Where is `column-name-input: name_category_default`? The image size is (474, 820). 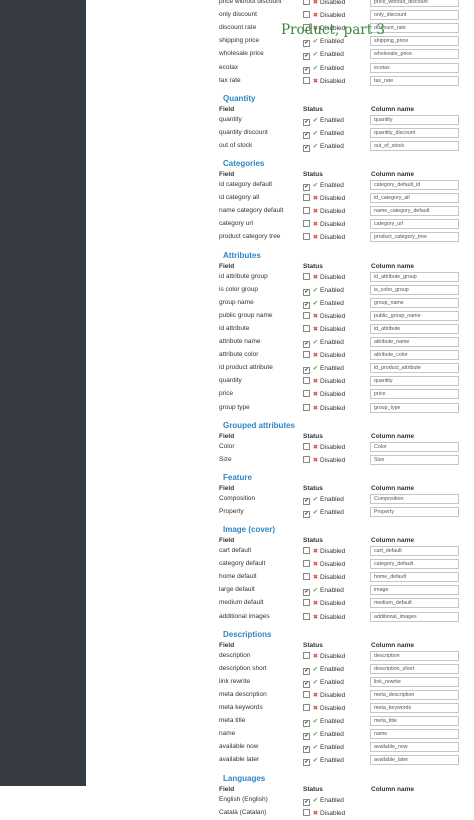
column-name-input: name_category_default is located at coordinates (414, 211).